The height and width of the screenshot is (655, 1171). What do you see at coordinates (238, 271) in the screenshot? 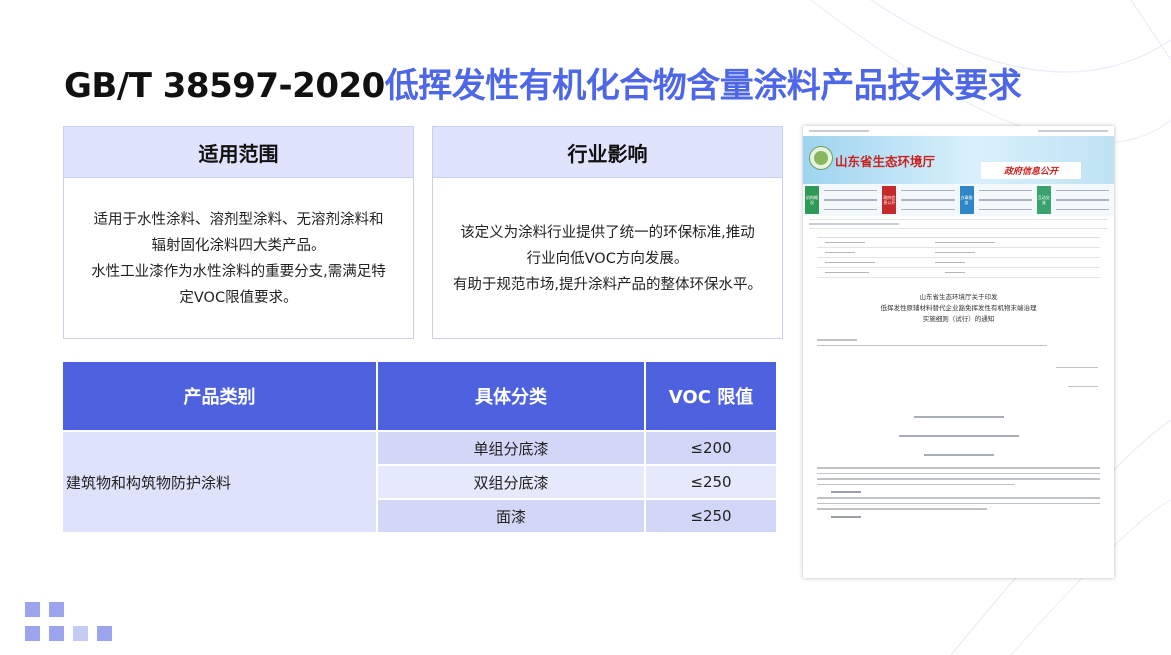
I see `scope-line: 水性工业漆作为水性涂料的重要分支,需满足特` at bounding box center [238, 271].